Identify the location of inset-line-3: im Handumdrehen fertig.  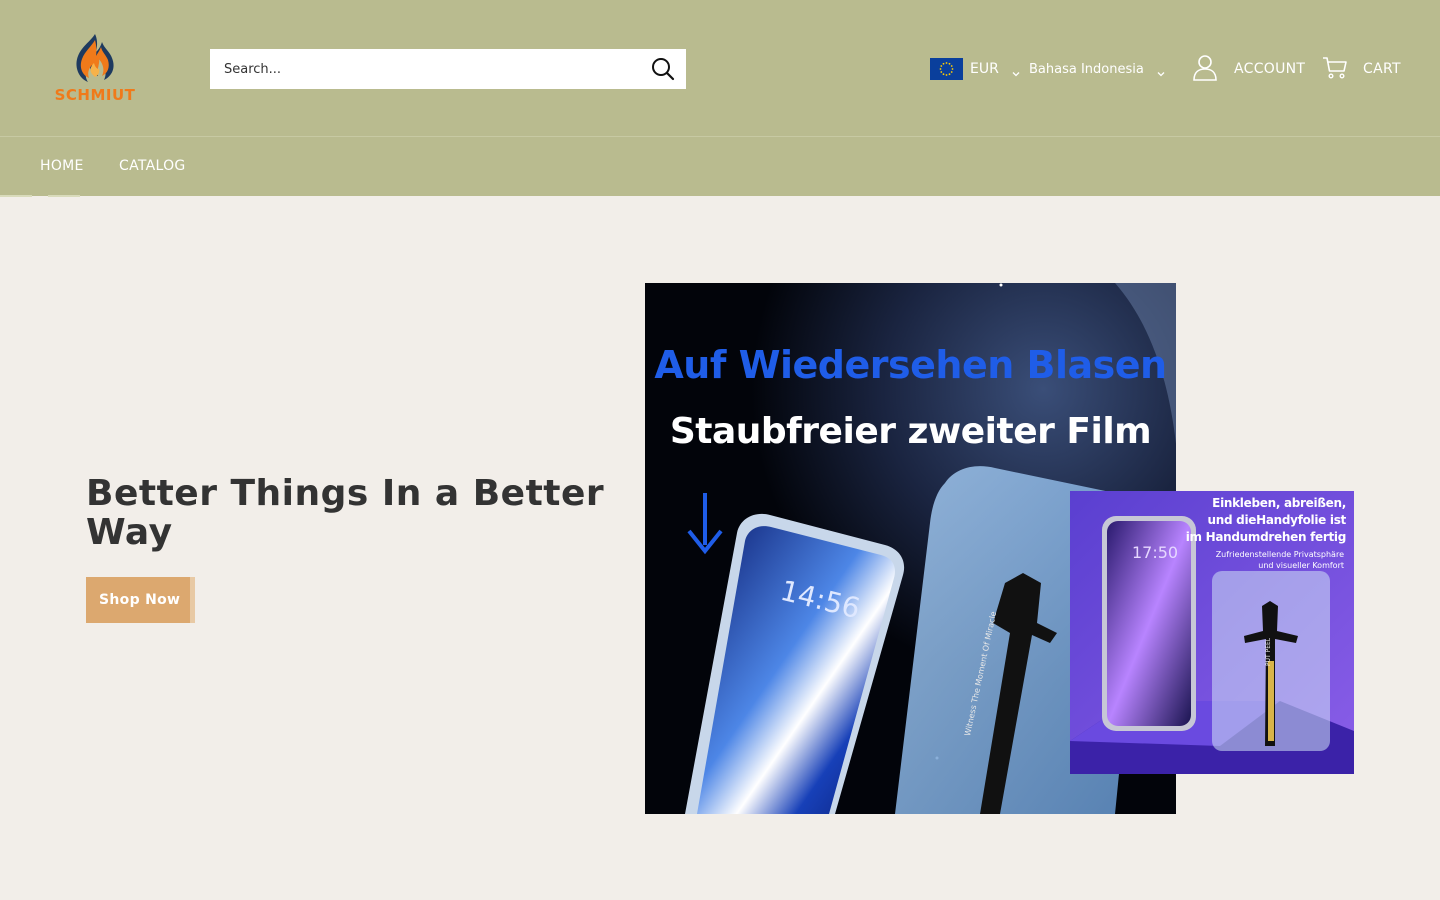
(1266, 537).